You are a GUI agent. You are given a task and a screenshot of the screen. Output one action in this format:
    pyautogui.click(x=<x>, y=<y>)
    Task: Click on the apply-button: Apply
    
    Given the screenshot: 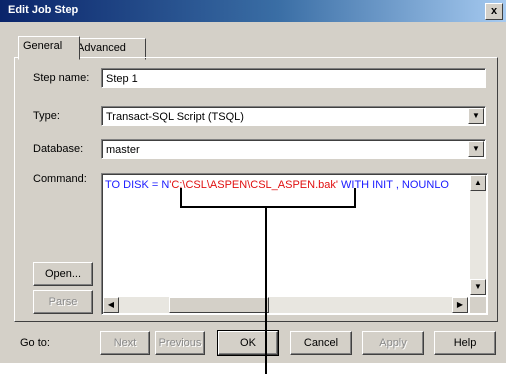 What is the action you would take?
    pyautogui.click(x=393, y=343)
    